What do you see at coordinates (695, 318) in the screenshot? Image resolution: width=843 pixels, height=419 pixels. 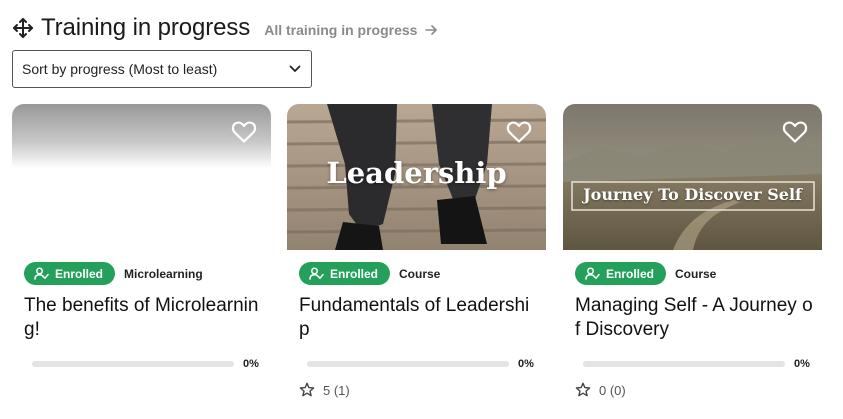 I see `card-title: Managing Self - A Journey of Discovery` at bounding box center [695, 318].